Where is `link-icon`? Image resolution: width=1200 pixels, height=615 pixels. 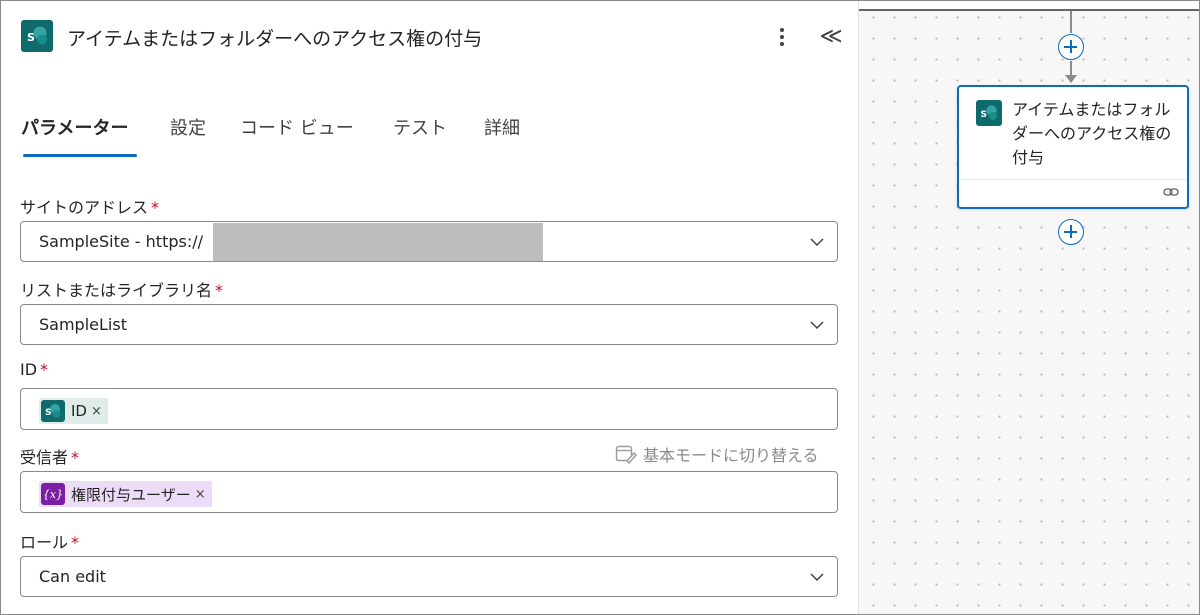
link-icon is located at coordinates (1171, 192).